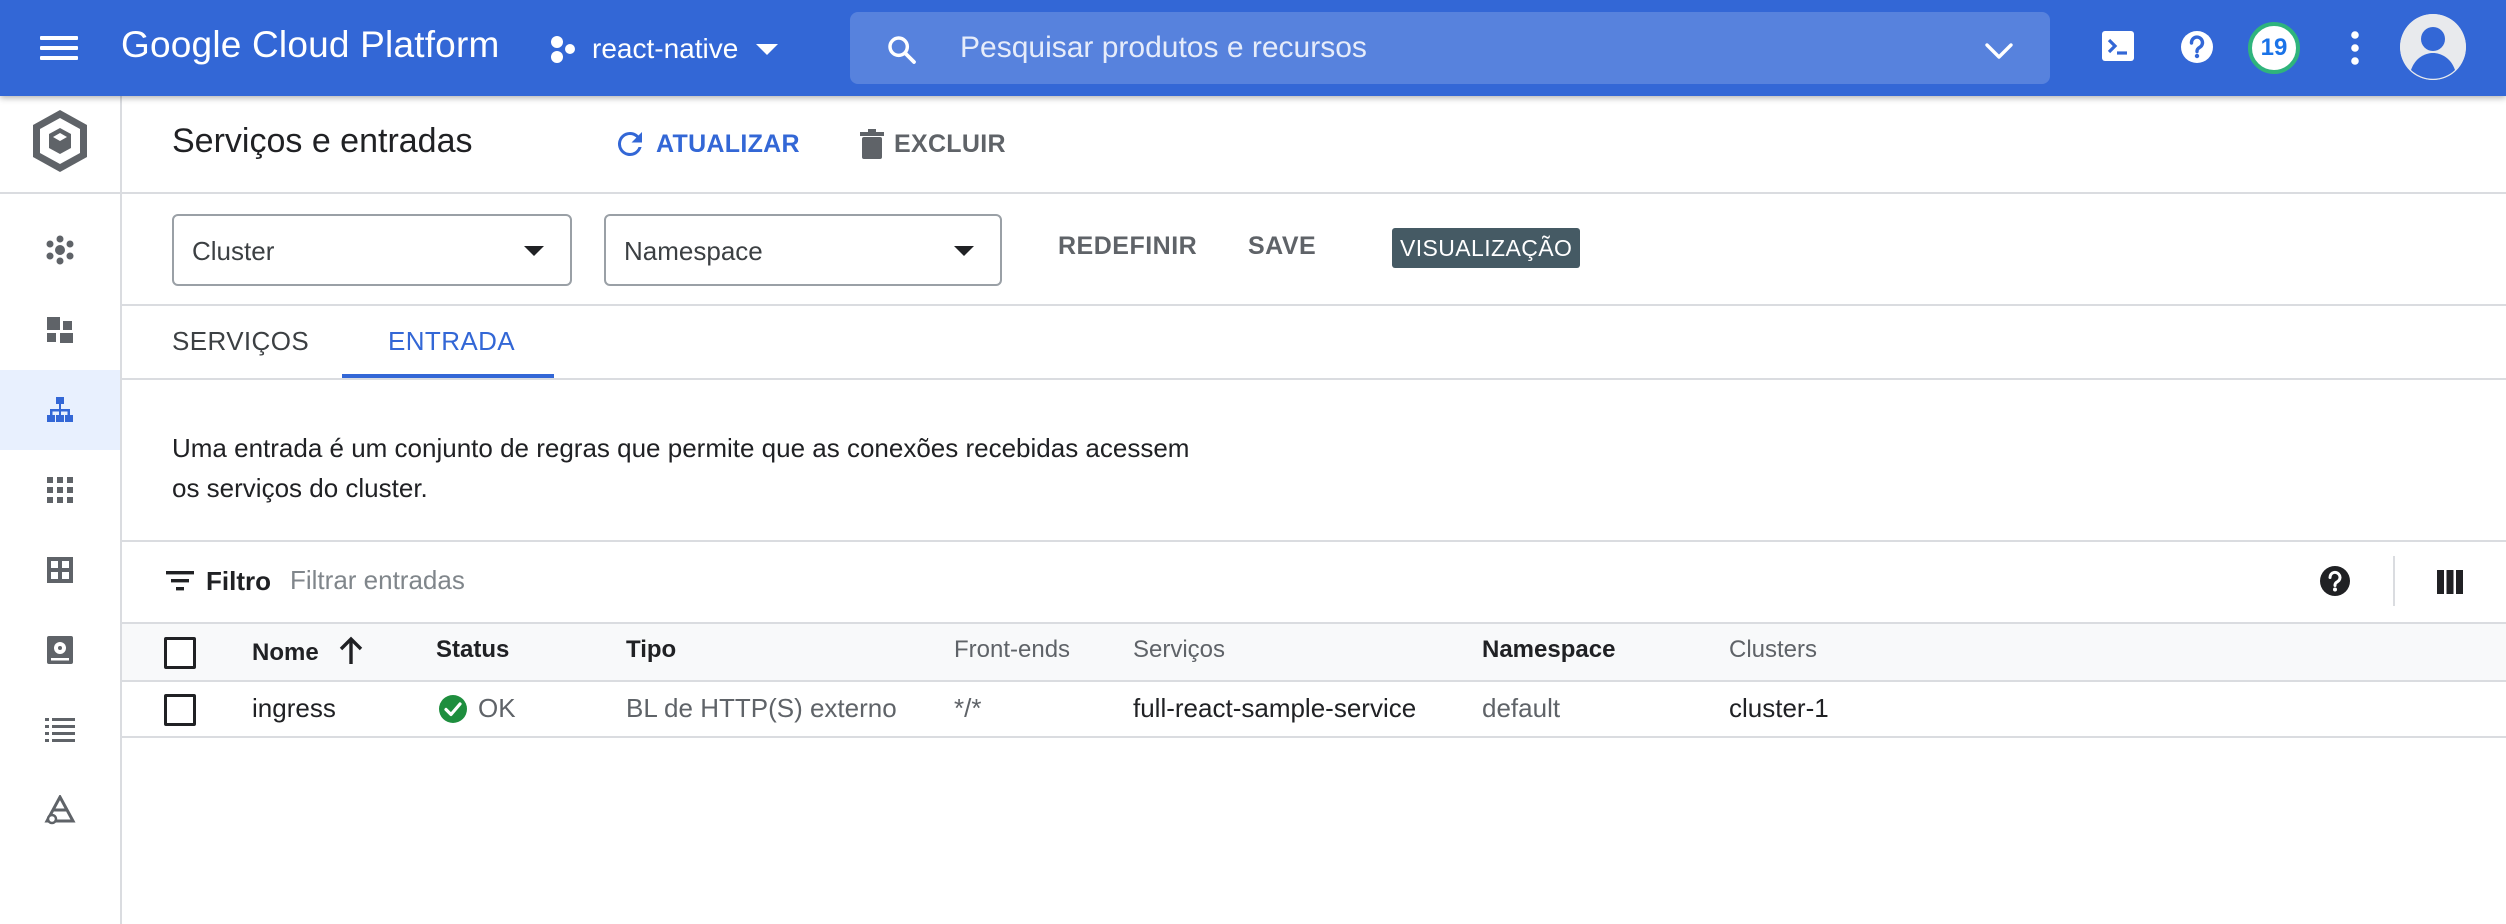 Image resolution: width=2506 pixels, height=924 pixels. I want to click on rail-item-services-ingress, so click(60, 410).